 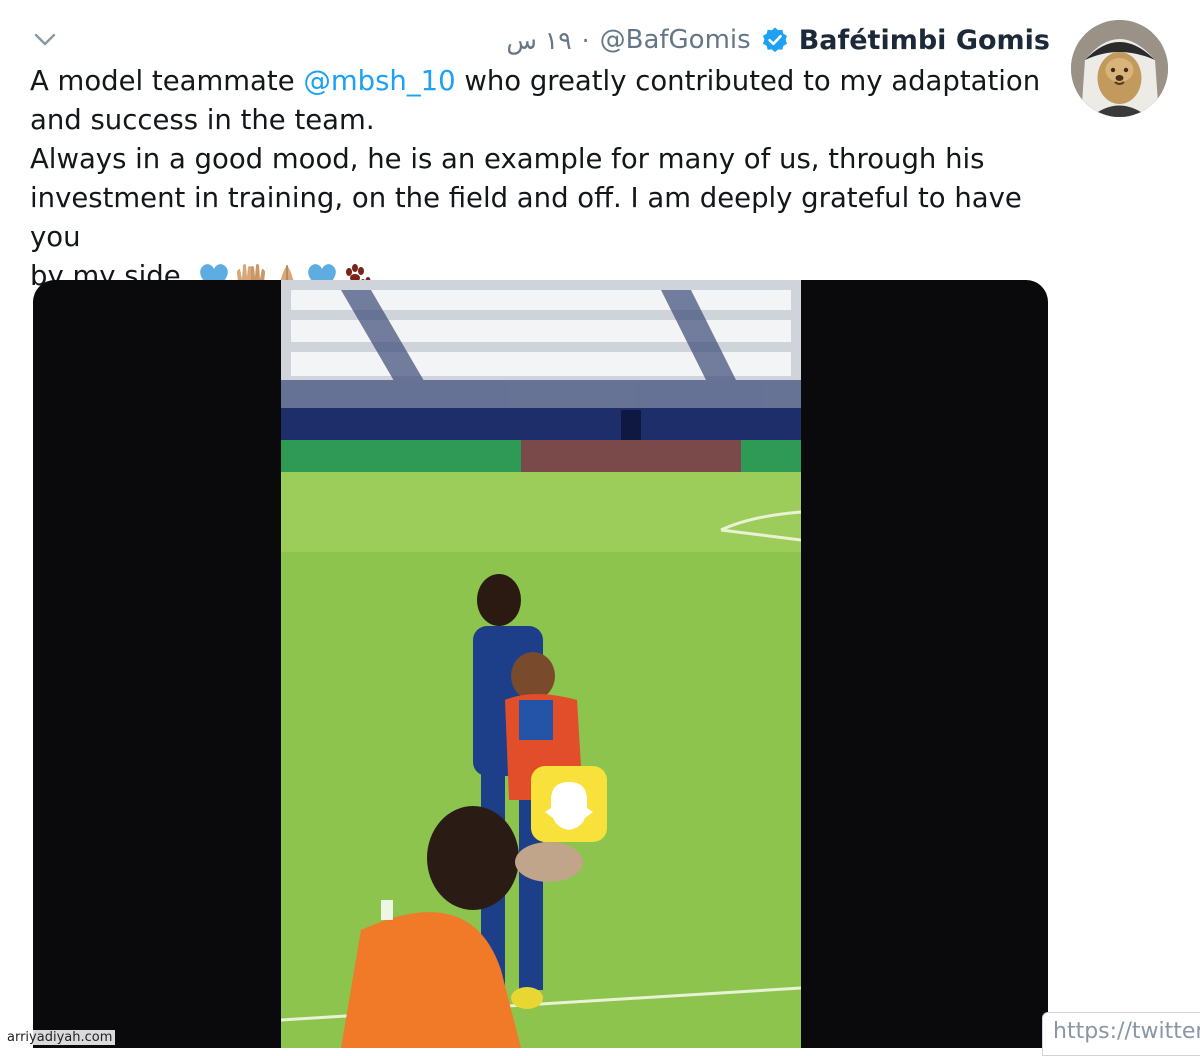 I want to click on mention-link: @mbsh_10, so click(x=379, y=81).